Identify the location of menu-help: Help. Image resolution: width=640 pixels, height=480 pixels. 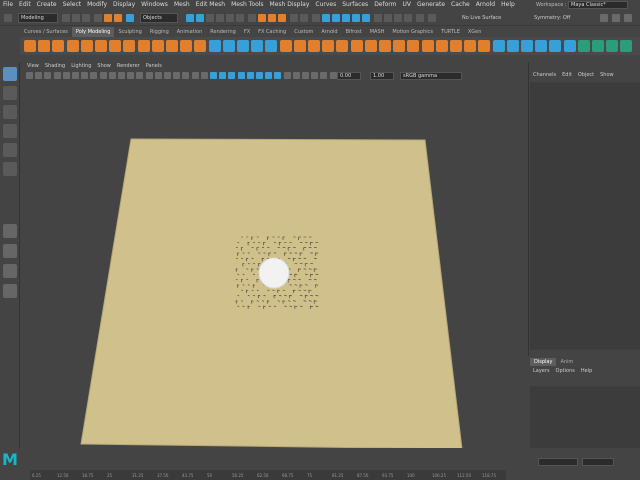
(508, 5).